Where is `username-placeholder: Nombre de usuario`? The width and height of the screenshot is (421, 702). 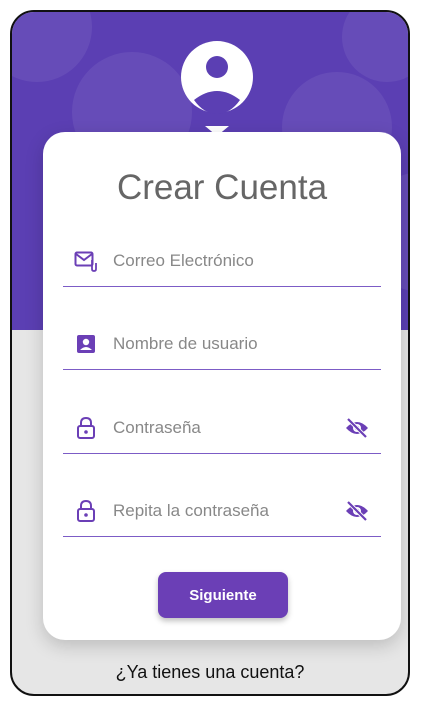 username-placeholder: Nombre de usuario is located at coordinates (185, 343).